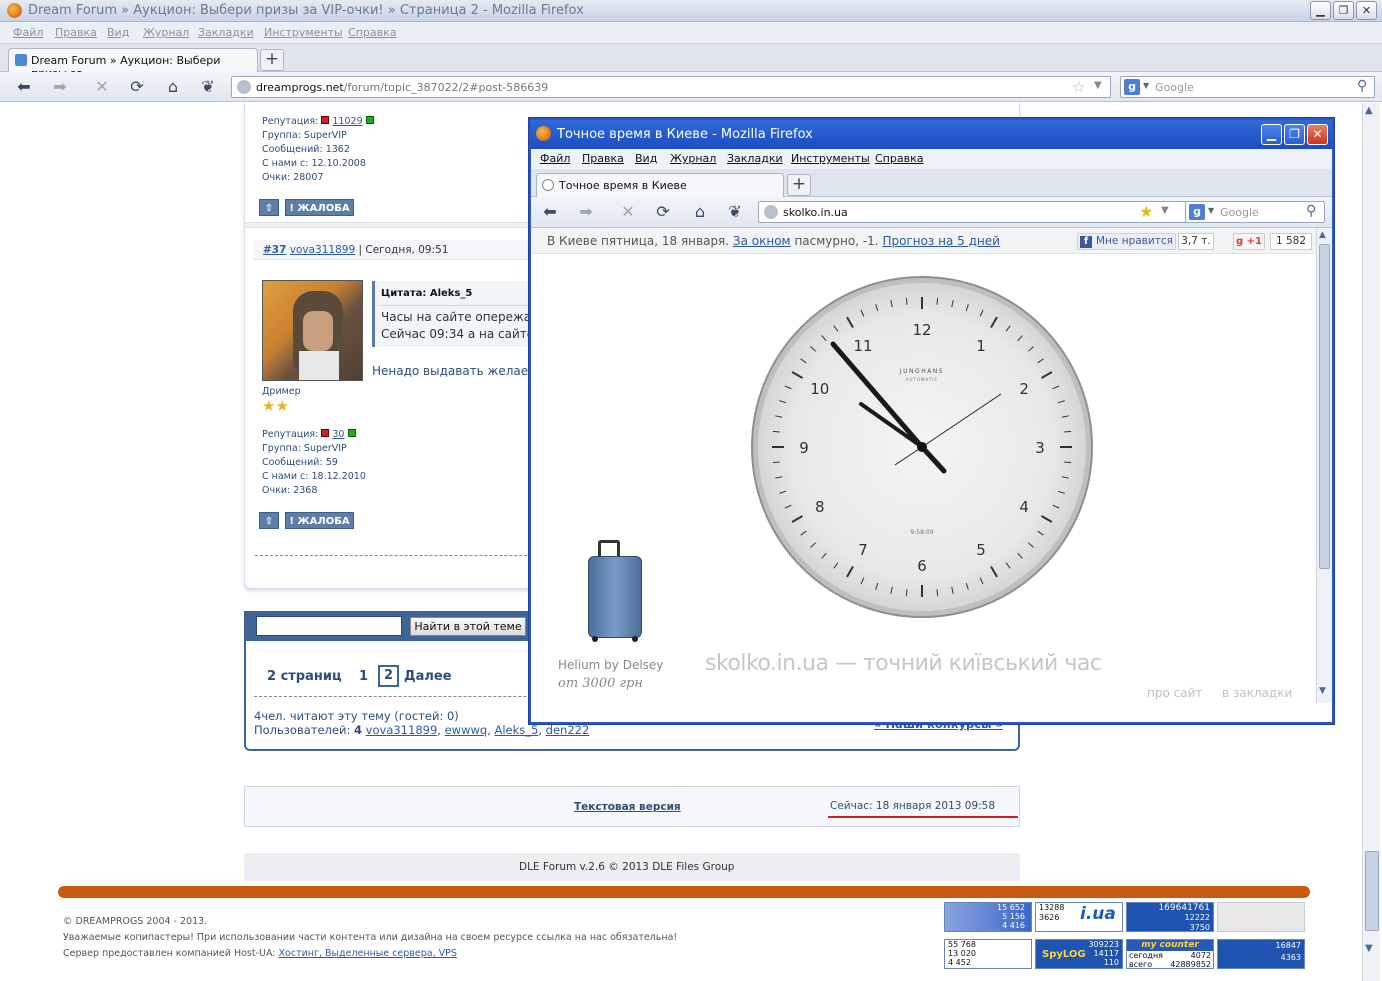  What do you see at coordinates (137, 87) in the screenshot?
I see `reload-icon: ⟳` at bounding box center [137, 87].